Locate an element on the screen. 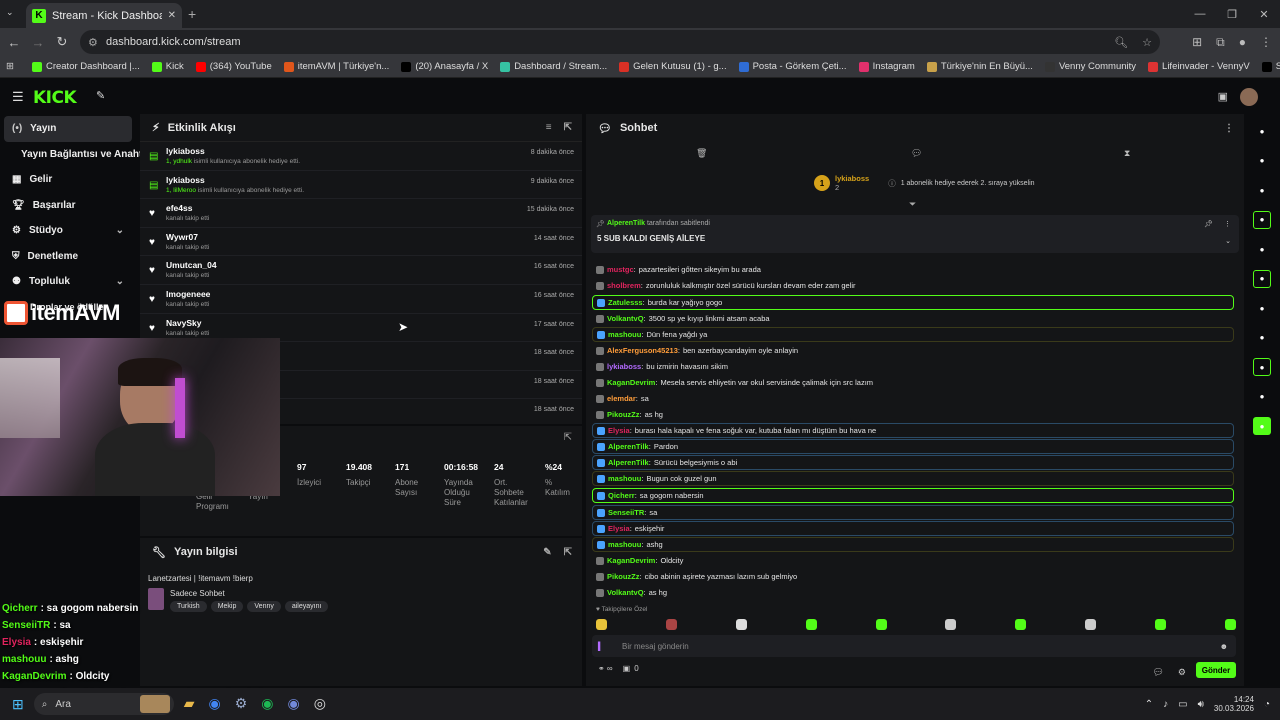 The image size is (1280, 720). rail-emote-icon: ● is located at coordinates (1262, 426).